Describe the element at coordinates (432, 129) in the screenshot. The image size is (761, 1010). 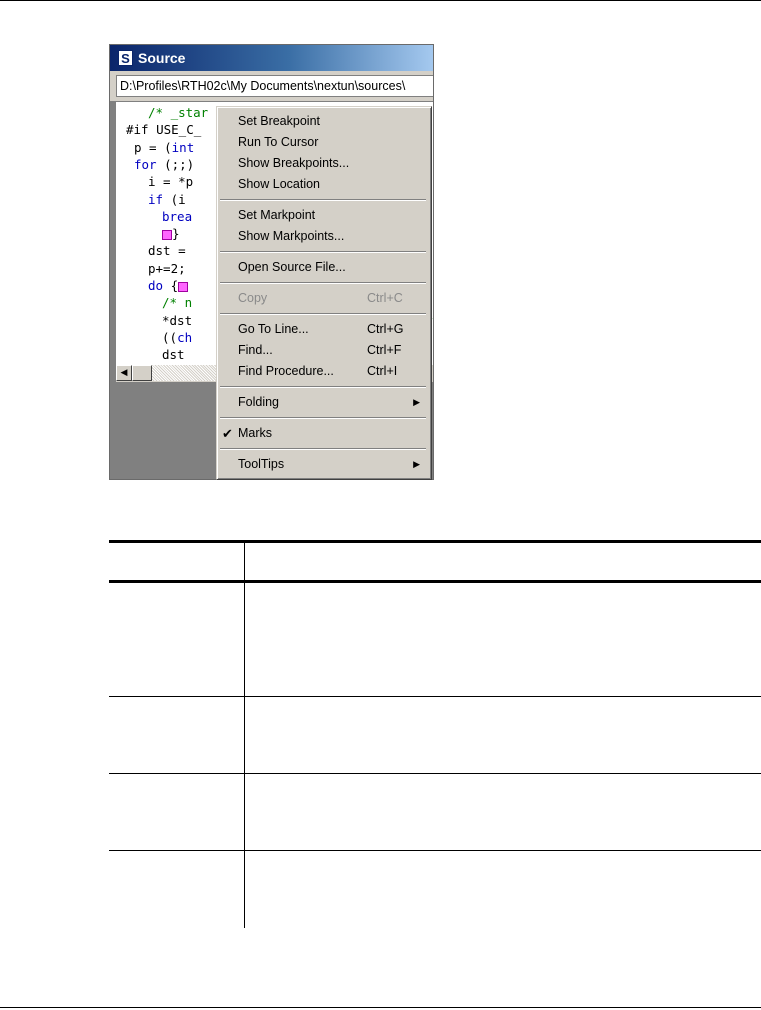
I see `code-token: l` at that location.